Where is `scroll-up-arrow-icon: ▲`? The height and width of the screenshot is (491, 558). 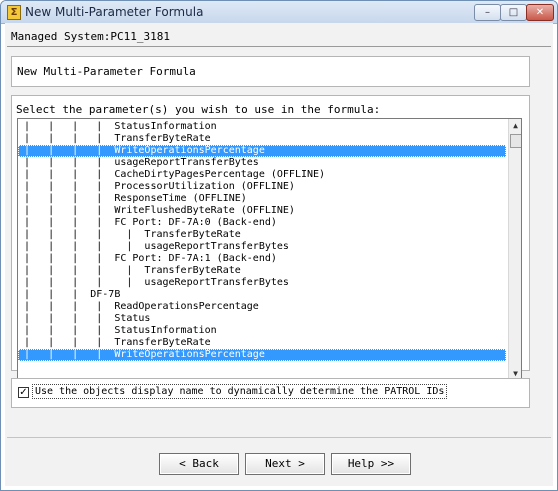
scroll-up-arrow-icon: ▲ is located at coordinates (515, 125).